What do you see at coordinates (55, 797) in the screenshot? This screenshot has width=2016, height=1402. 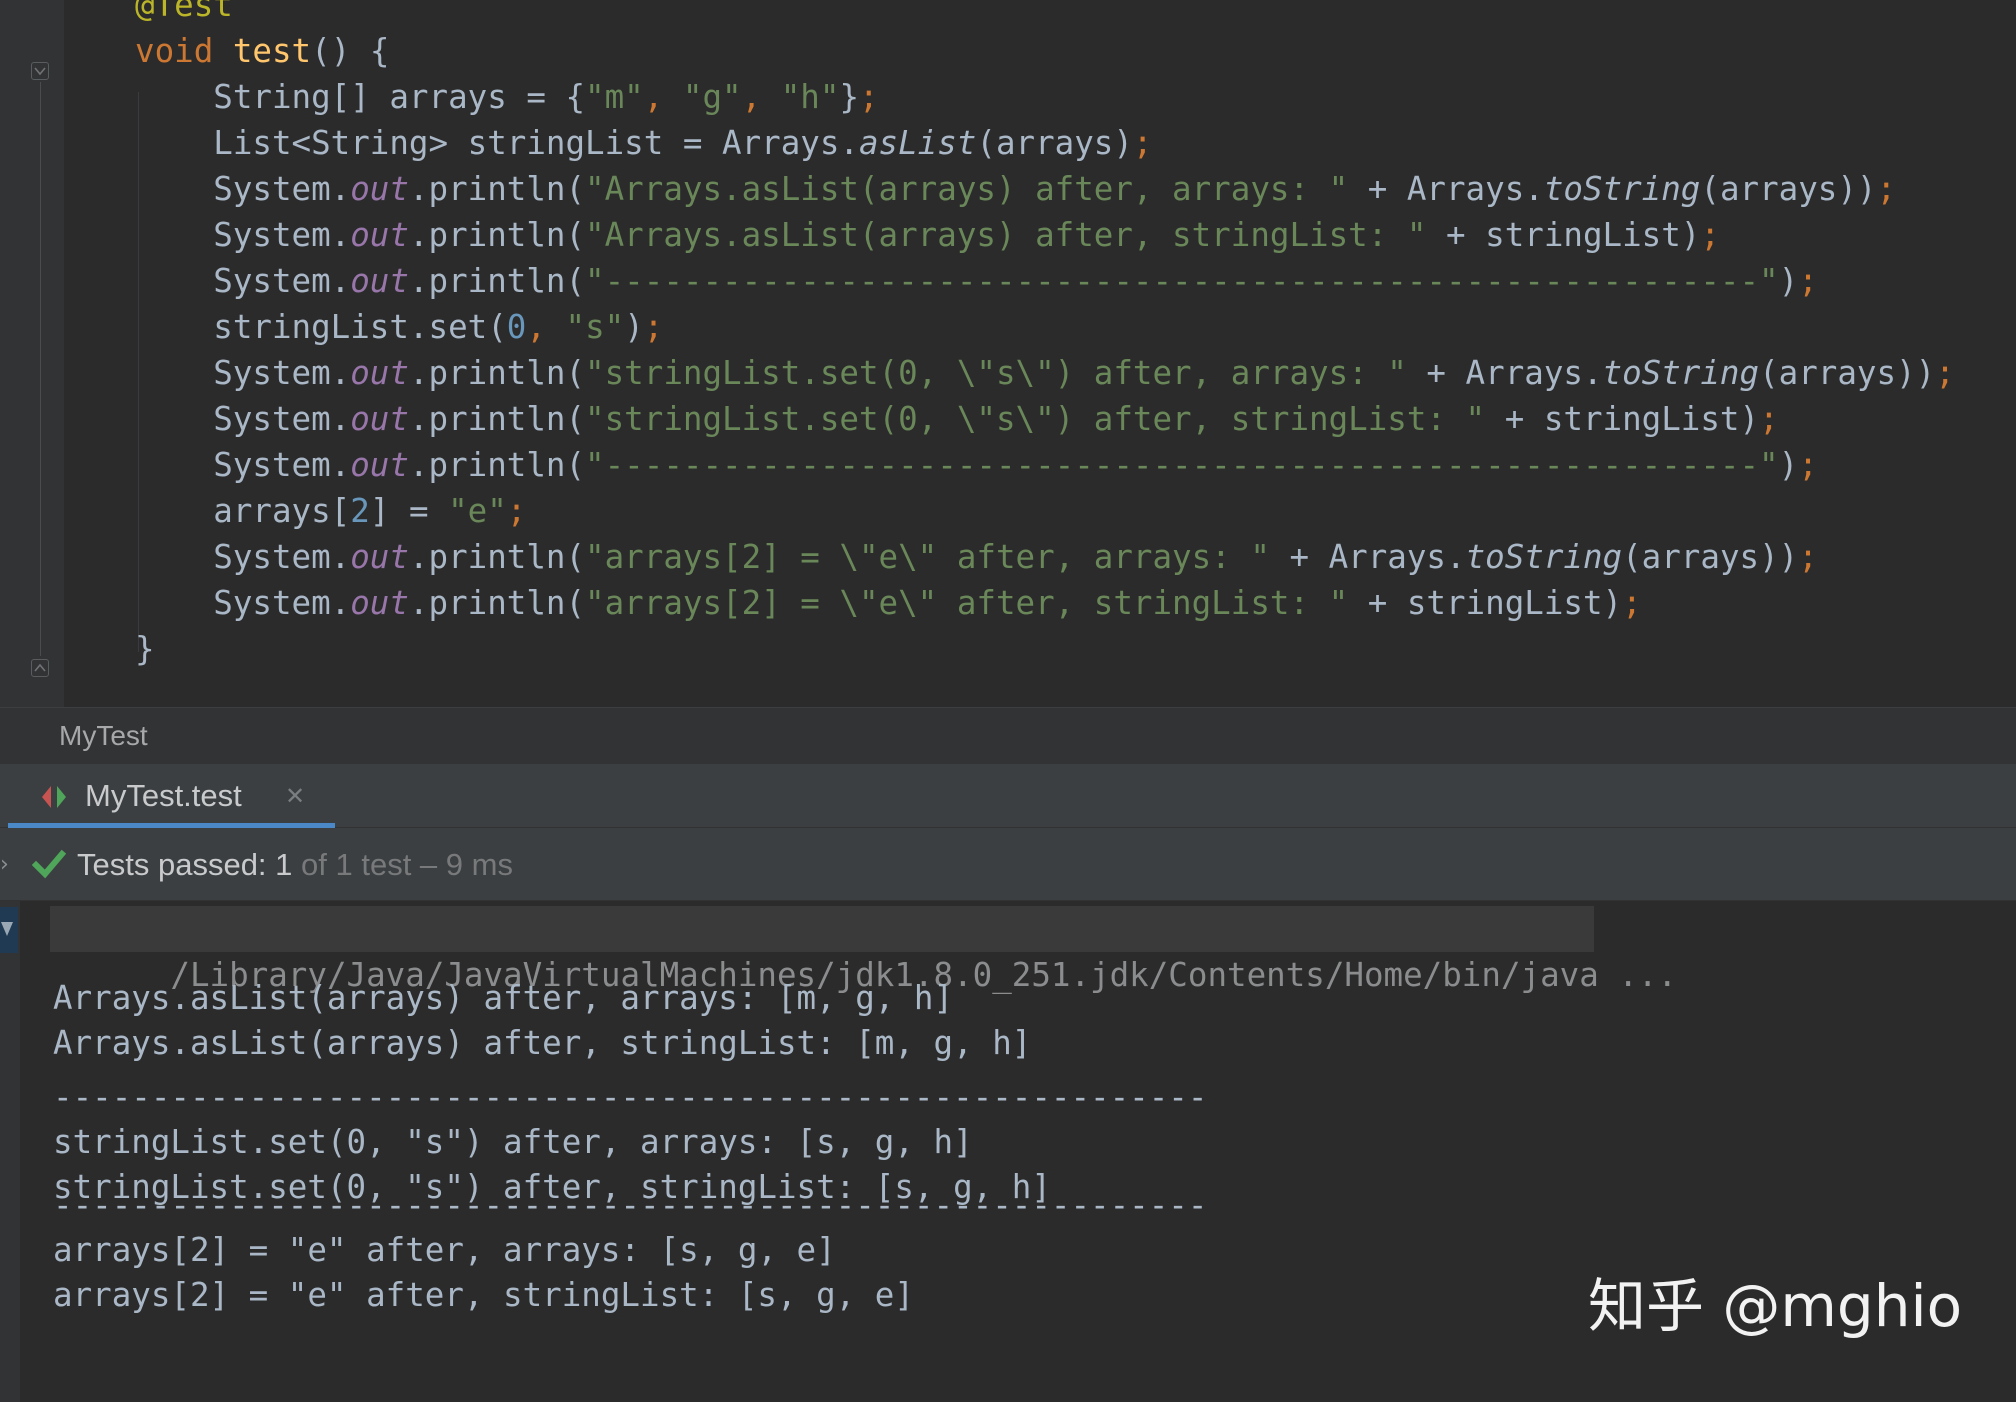 I see `test-run-icon` at bounding box center [55, 797].